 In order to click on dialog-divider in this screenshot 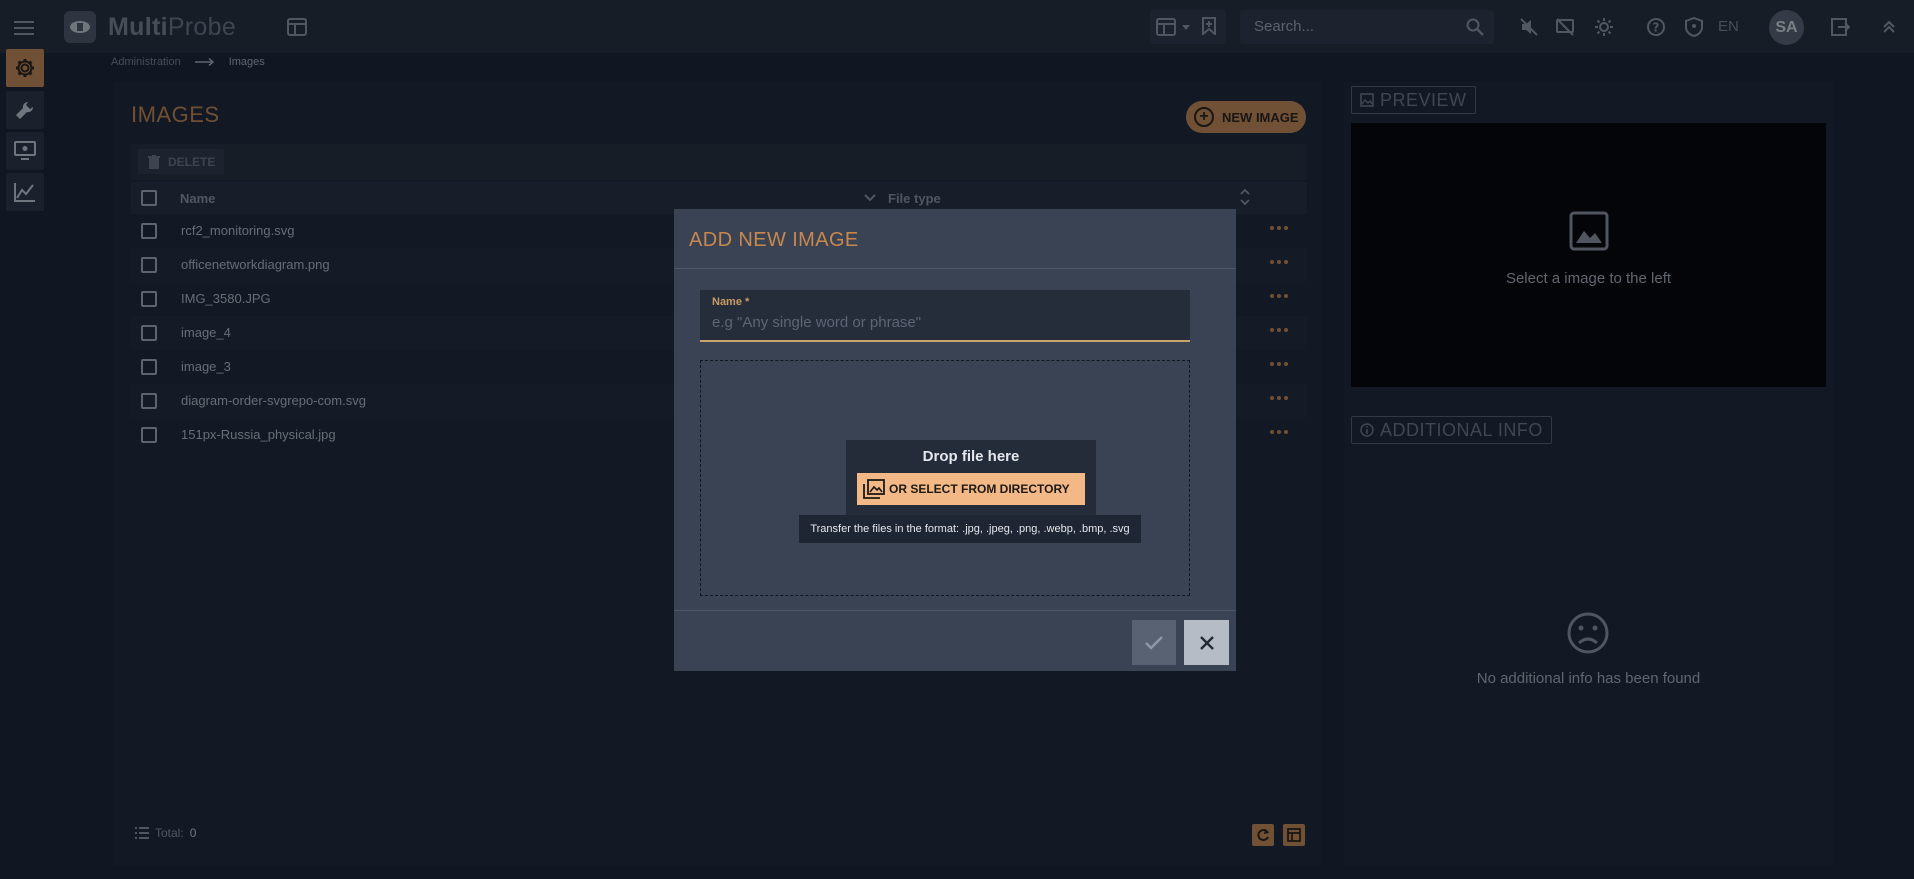, I will do `click(955, 268)`.